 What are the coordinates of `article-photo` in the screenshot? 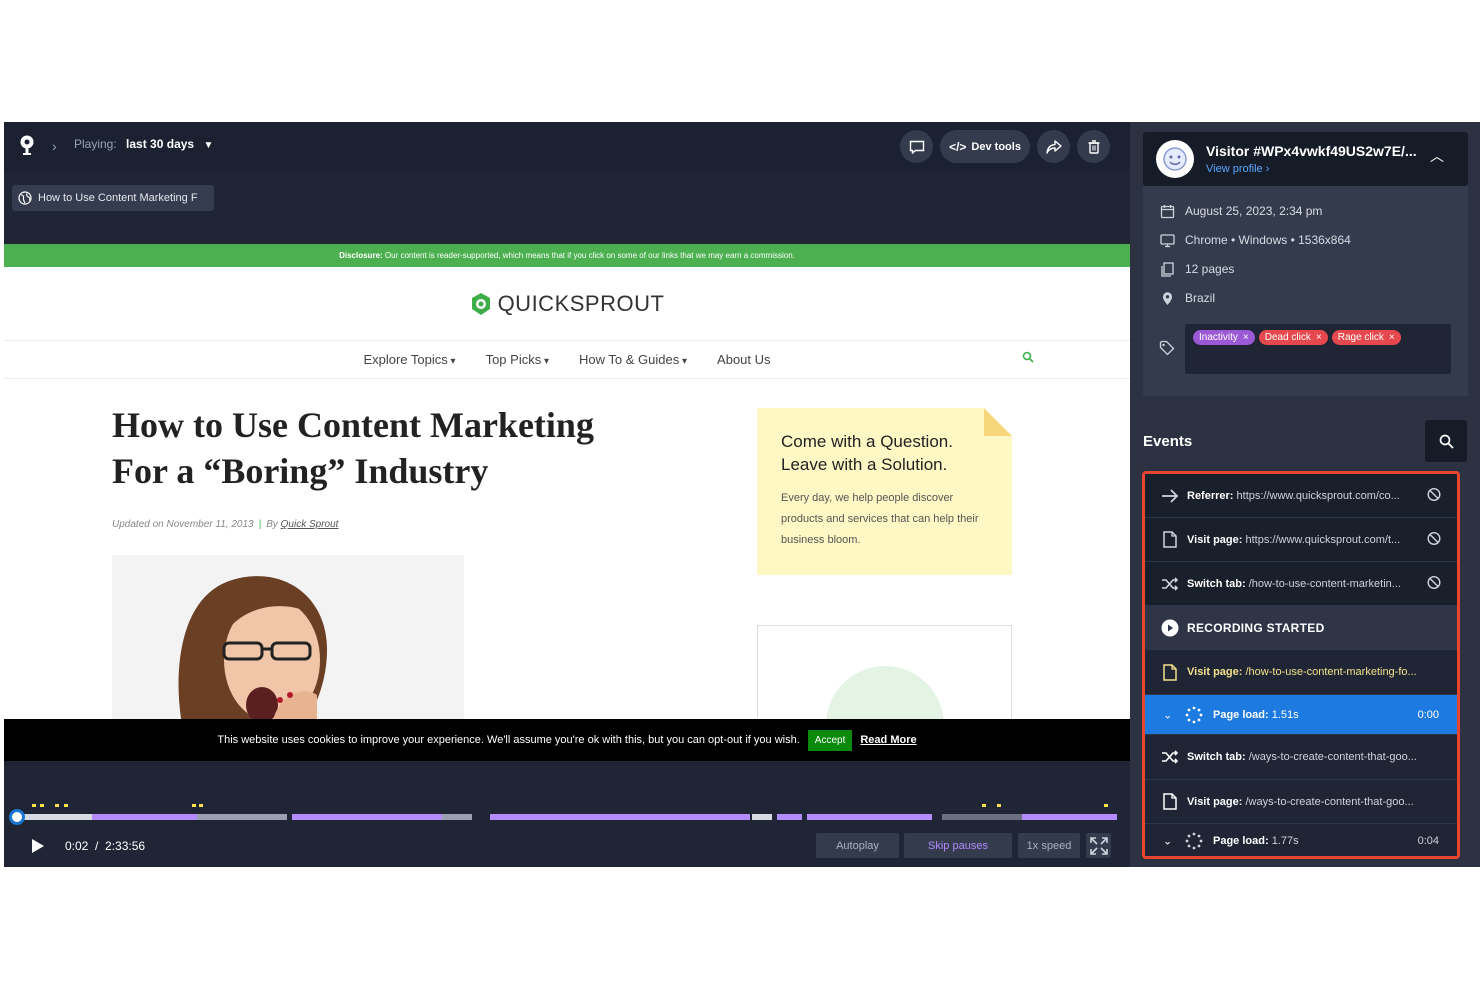 It's located at (288, 637).